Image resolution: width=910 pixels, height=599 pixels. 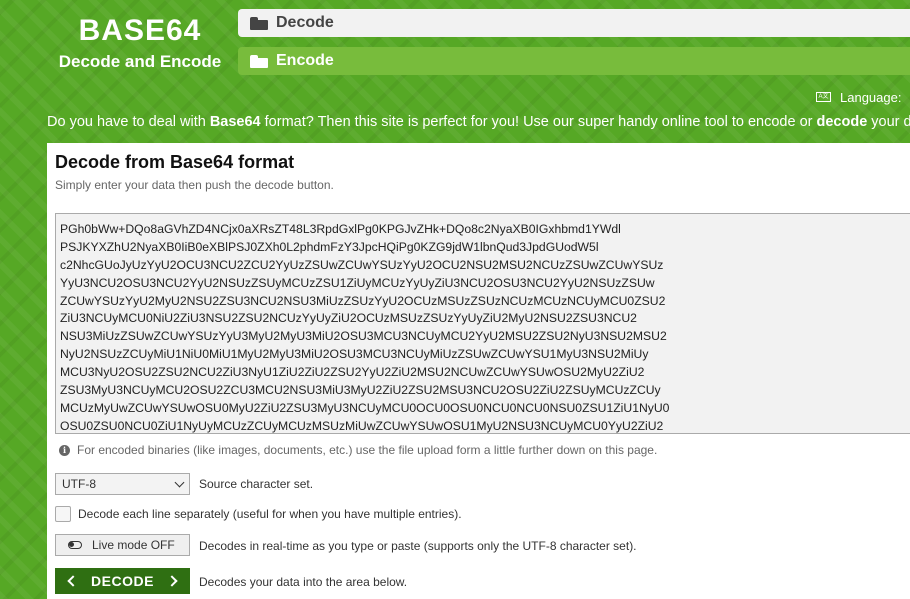 What do you see at coordinates (128, 122) in the screenshot?
I see `intro-part1: Do you have to deal with` at bounding box center [128, 122].